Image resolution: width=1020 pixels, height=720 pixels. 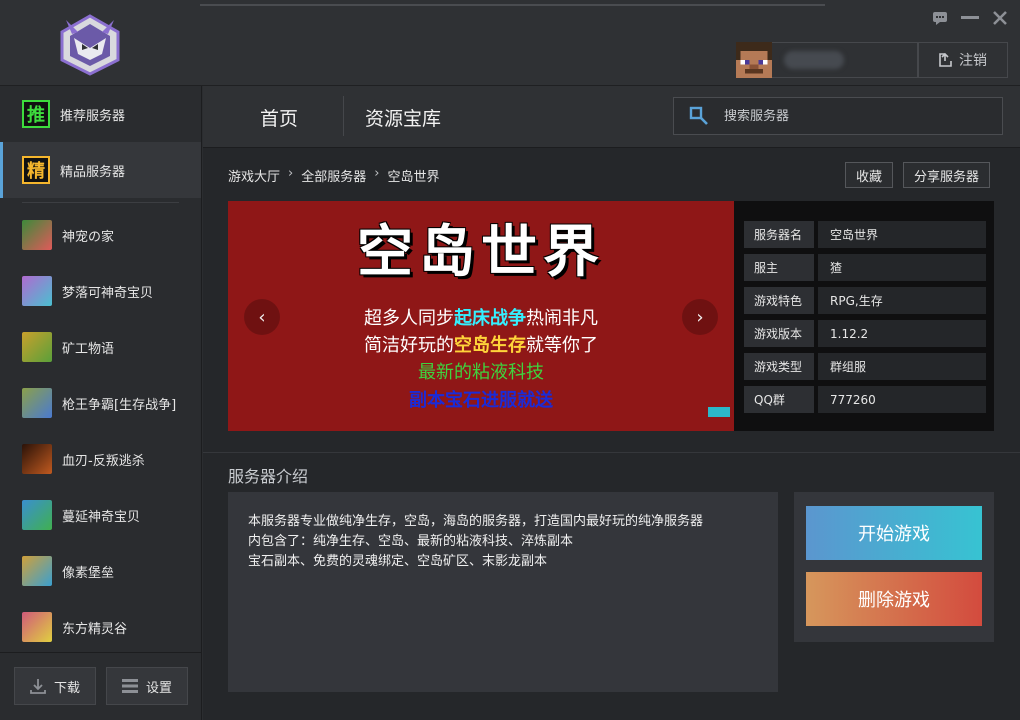 I want to click on start-game-button: 开始游戏, so click(x=894, y=533).